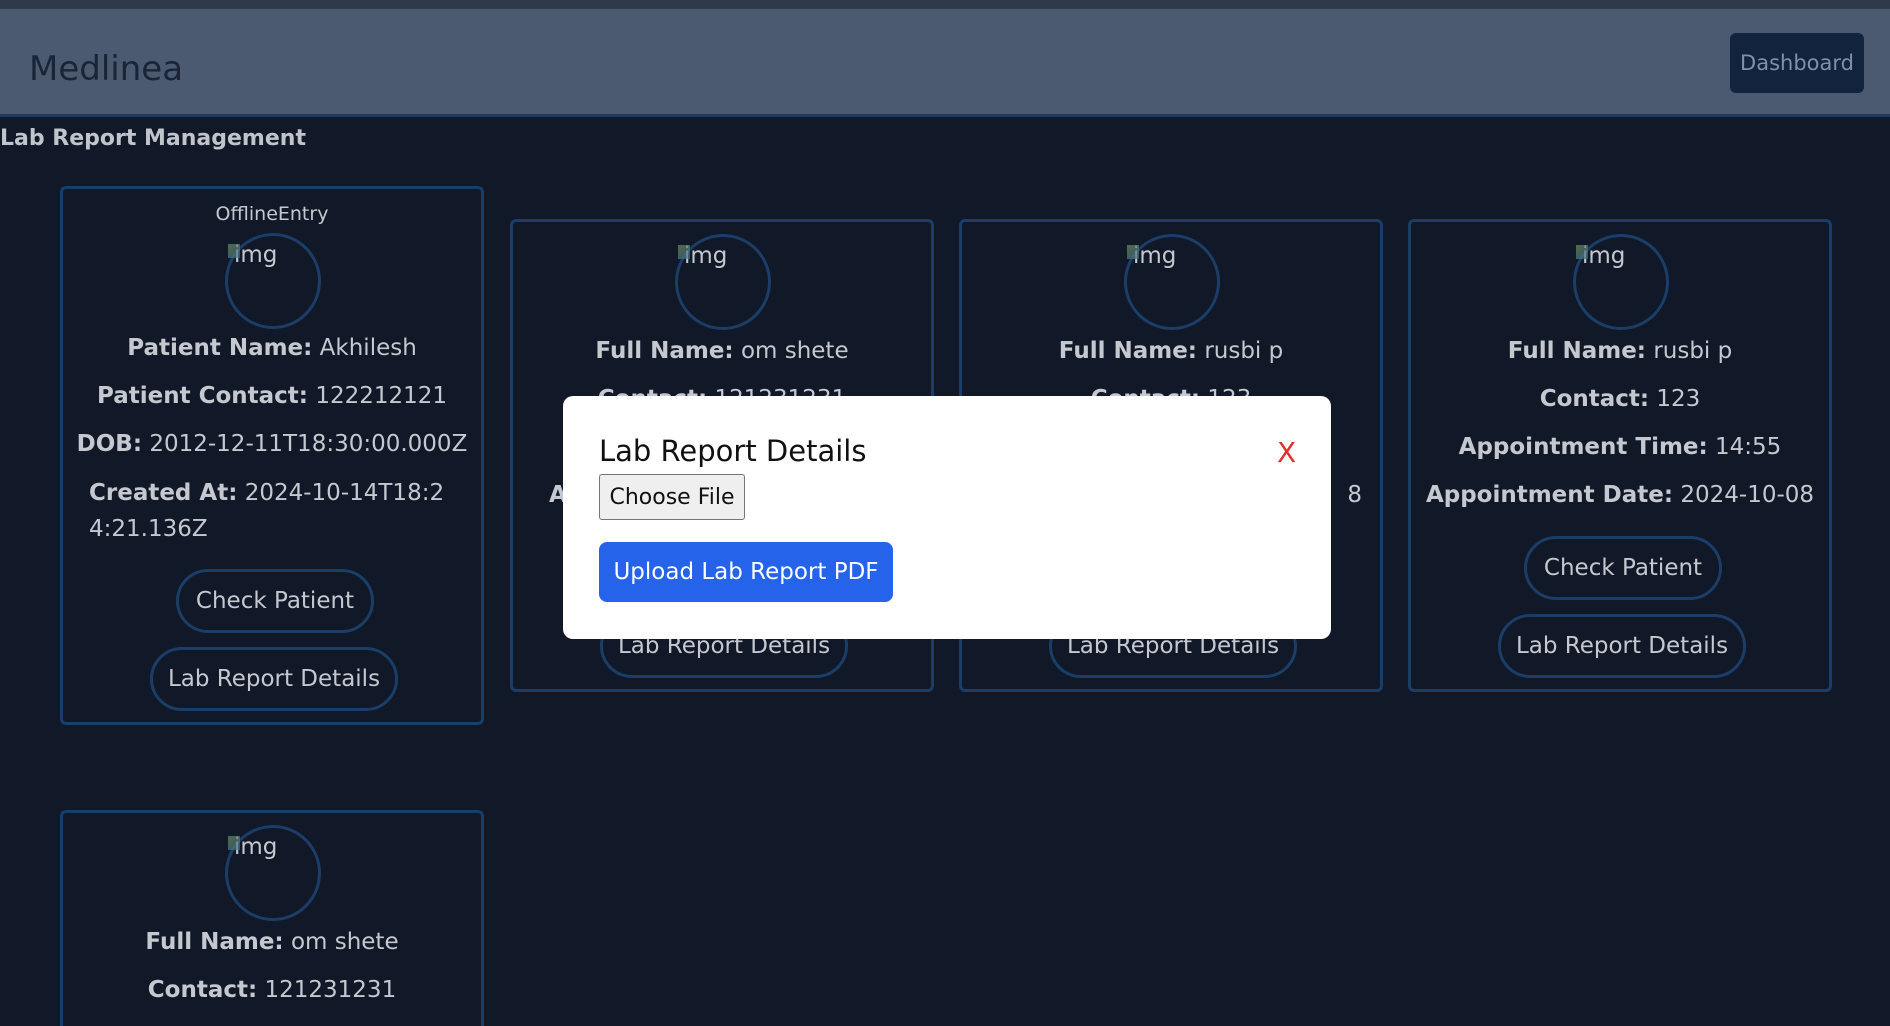 Image resolution: width=1890 pixels, height=1026 pixels. I want to click on card-label: OfflineEntry, so click(272, 214).